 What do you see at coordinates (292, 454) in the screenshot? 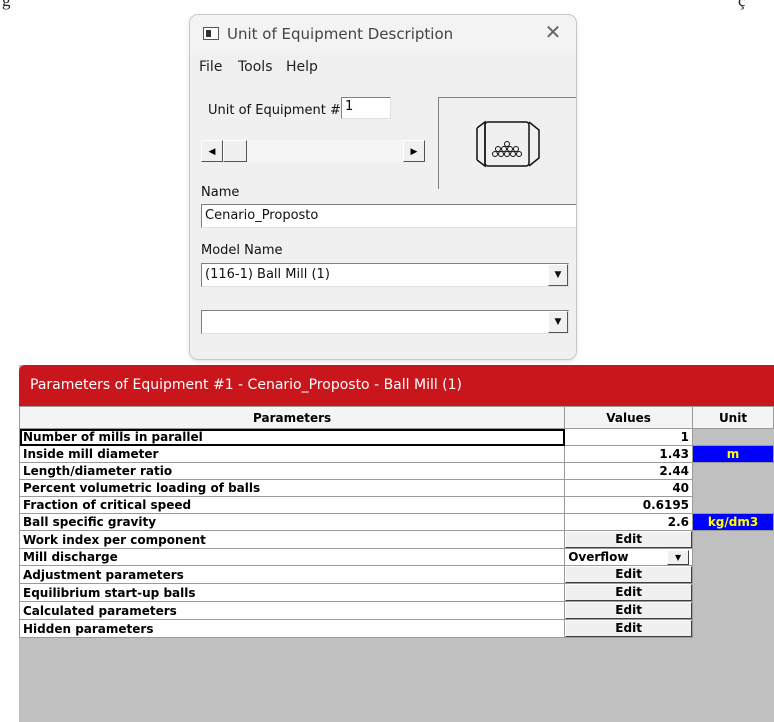
I see `param-name: Inside mill diameter` at bounding box center [292, 454].